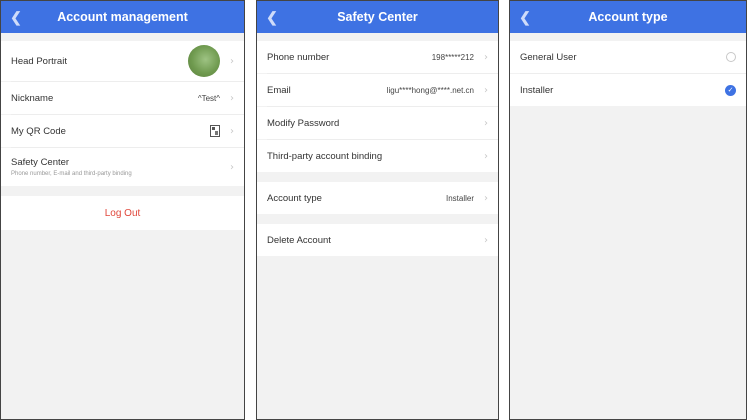  Describe the element at coordinates (459, 198) in the screenshot. I see `account-type-value: Installer` at that location.